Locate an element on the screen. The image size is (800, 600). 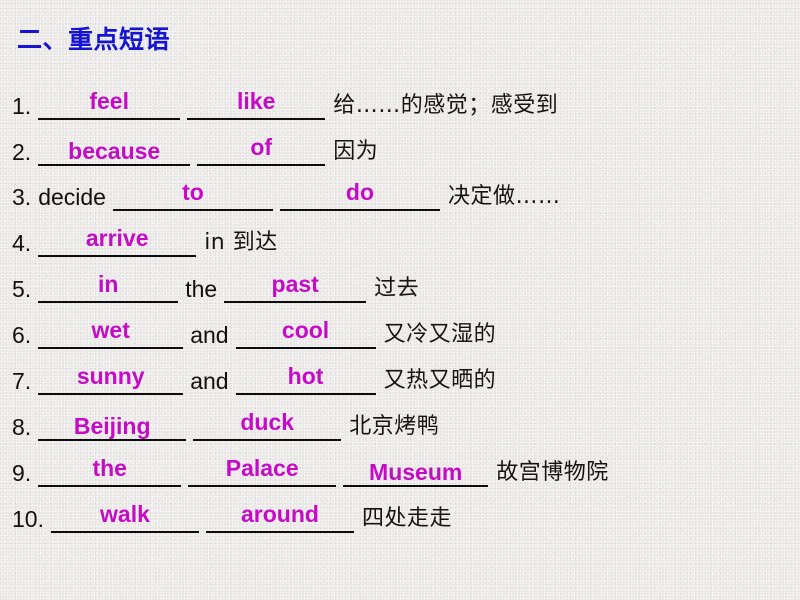
translation-text: 四处走走 is located at coordinates (406, 518).